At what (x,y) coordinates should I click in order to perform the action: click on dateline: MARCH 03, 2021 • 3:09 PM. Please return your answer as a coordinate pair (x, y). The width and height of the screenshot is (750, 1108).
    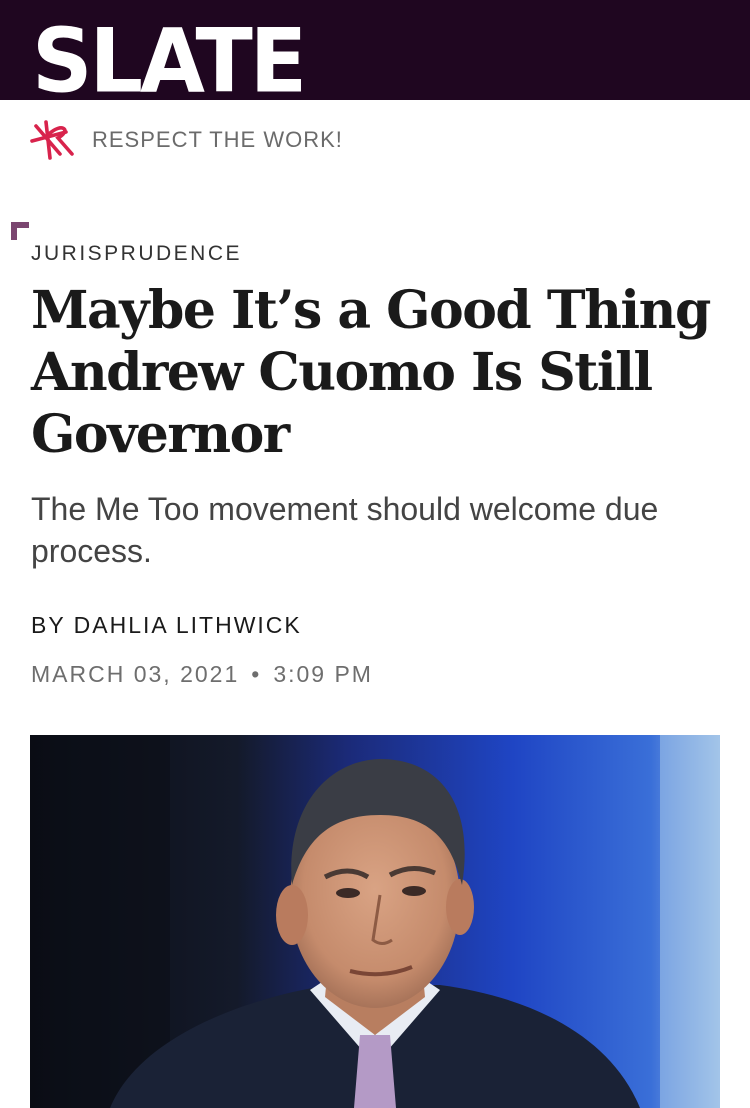
    Looking at the image, I should click on (202, 674).